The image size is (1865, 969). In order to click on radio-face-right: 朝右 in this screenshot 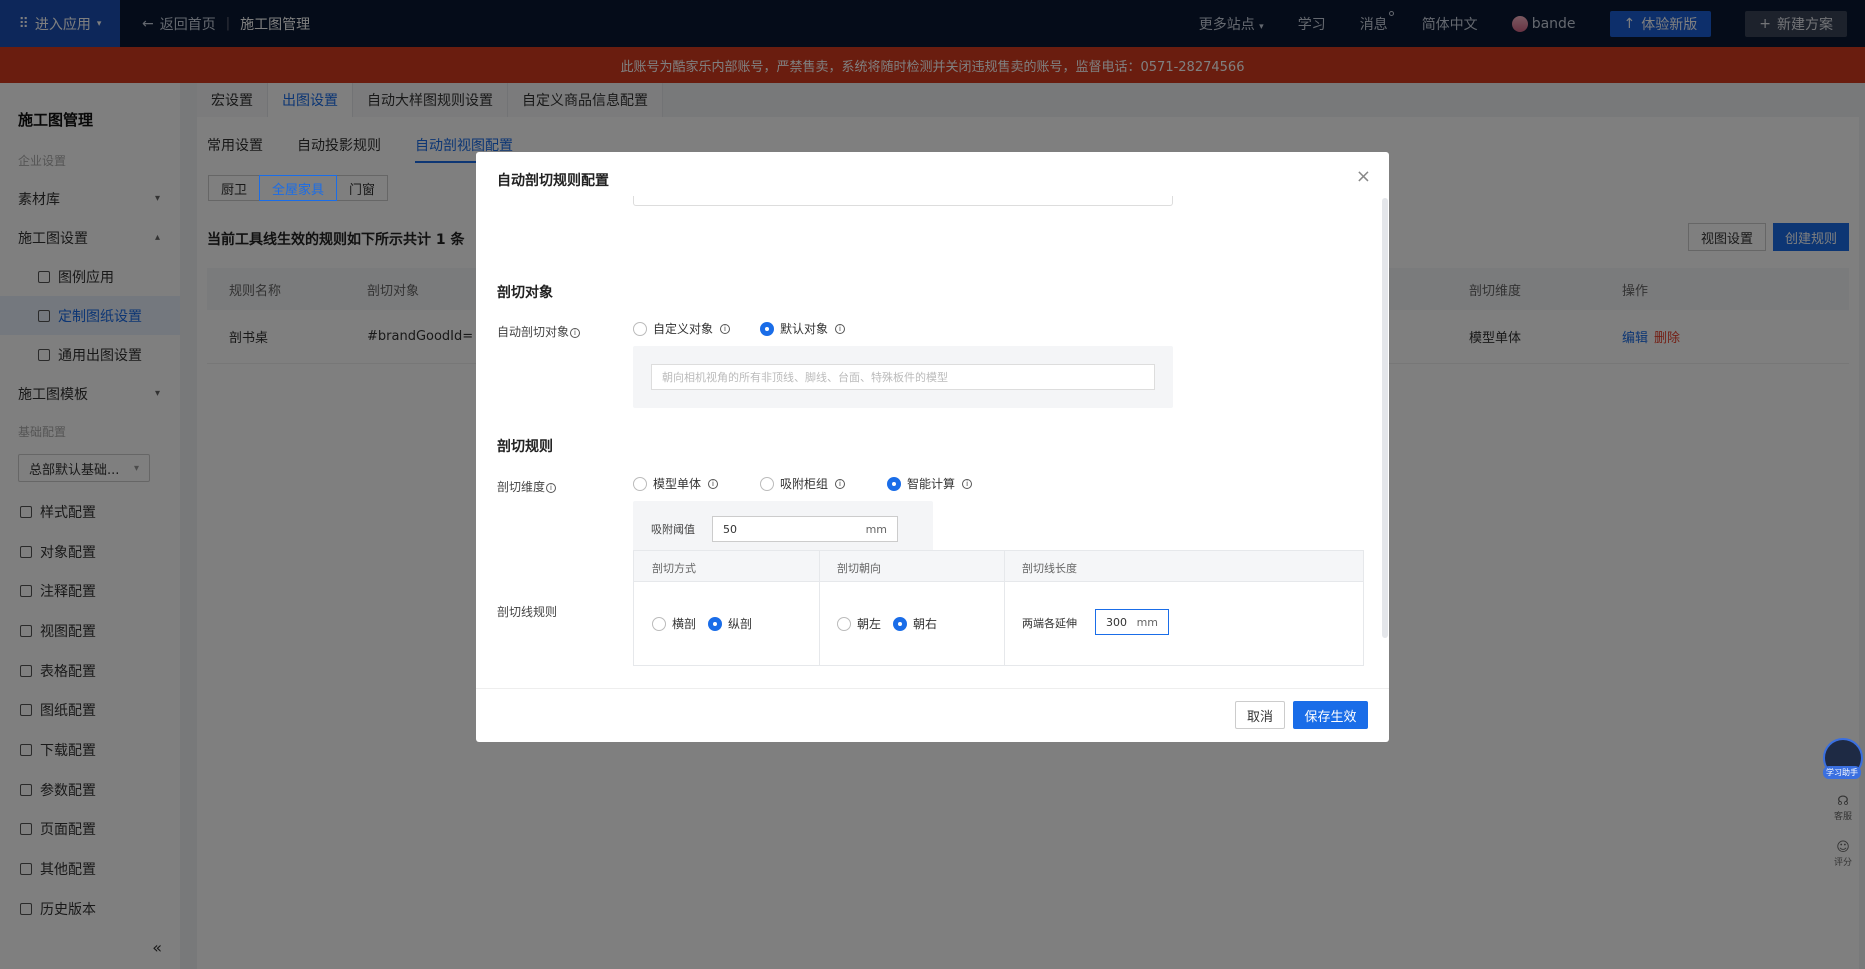, I will do `click(915, 623)`.